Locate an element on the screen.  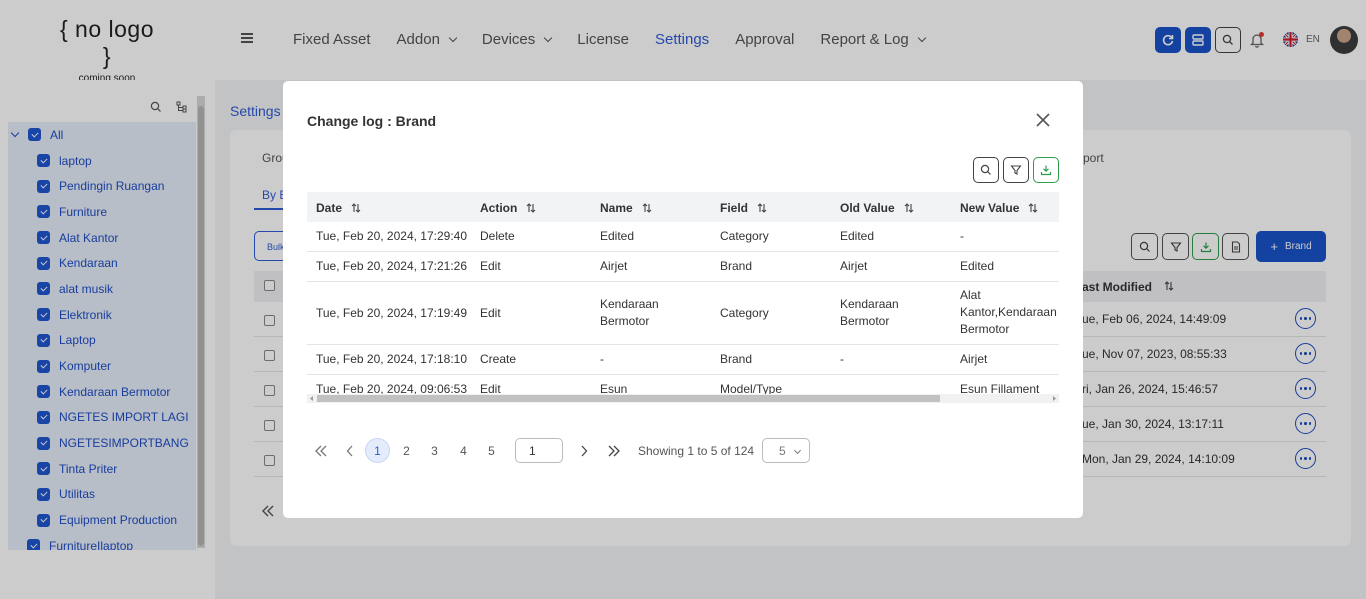
name-cell: Edited is located at coordinates (617, 236).